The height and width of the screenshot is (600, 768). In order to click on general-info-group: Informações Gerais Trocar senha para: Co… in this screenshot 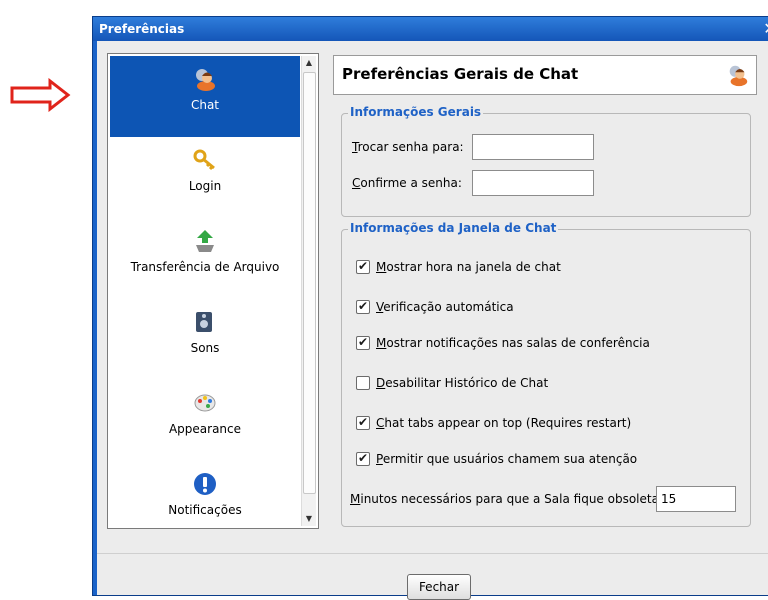, I will do `click(546, 161)`.